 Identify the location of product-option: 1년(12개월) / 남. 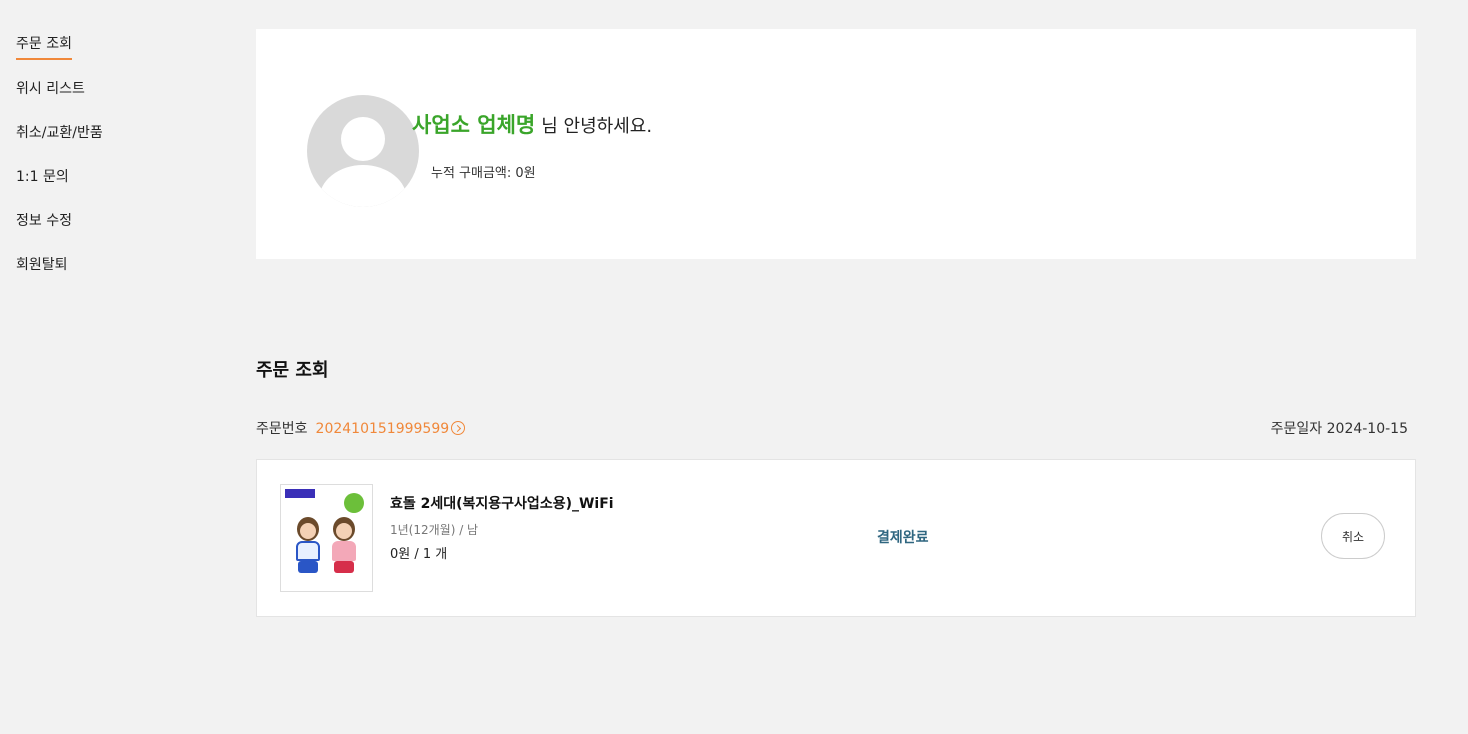
(434, 530).